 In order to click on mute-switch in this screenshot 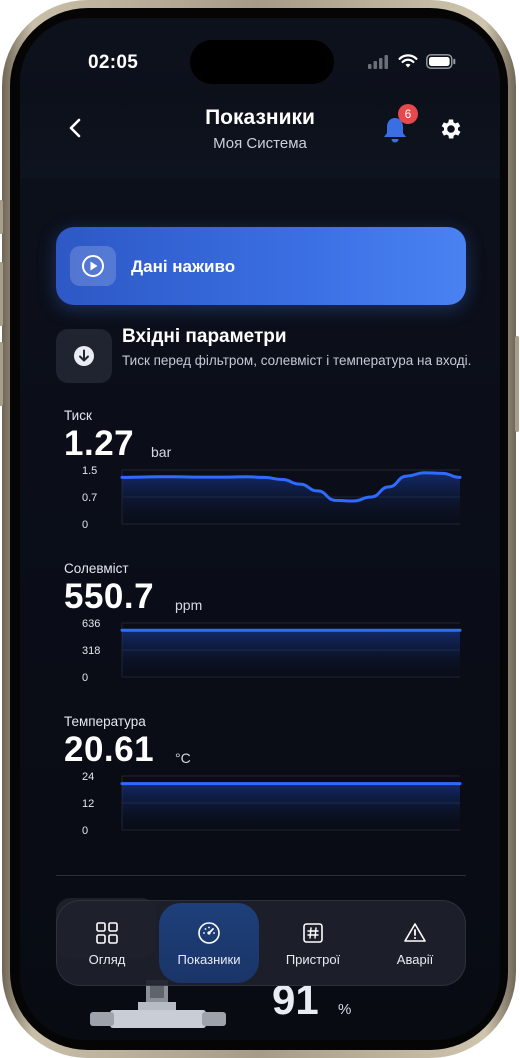, I will do `click(1, 217)`.